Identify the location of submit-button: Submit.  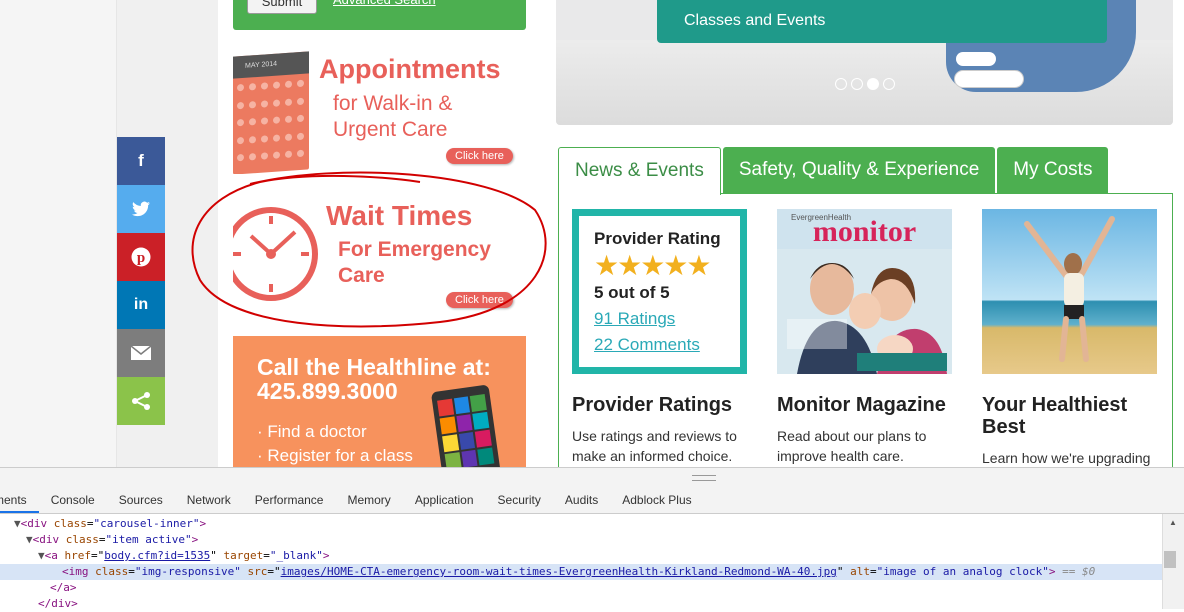
(282, 7).